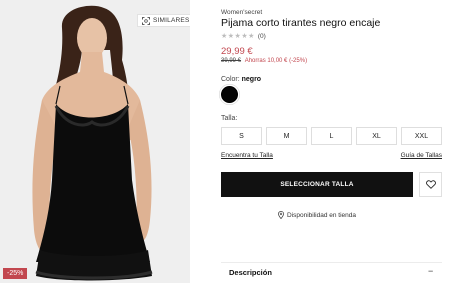 The image size is (475, 283). What do you see at coordinates (331, 155) in the screenshot?
I see `size-links: Encuentra tu Talla Guía de Tallas` at bounding box center [331, 155].